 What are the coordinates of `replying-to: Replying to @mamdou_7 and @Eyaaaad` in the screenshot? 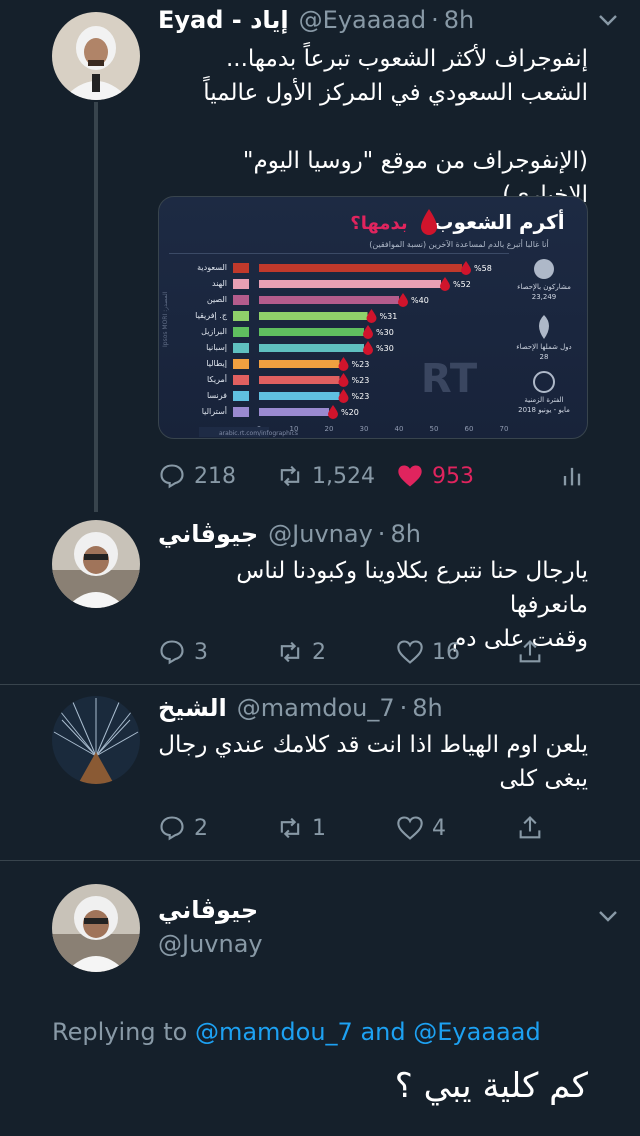 It's located at (296, 1032).